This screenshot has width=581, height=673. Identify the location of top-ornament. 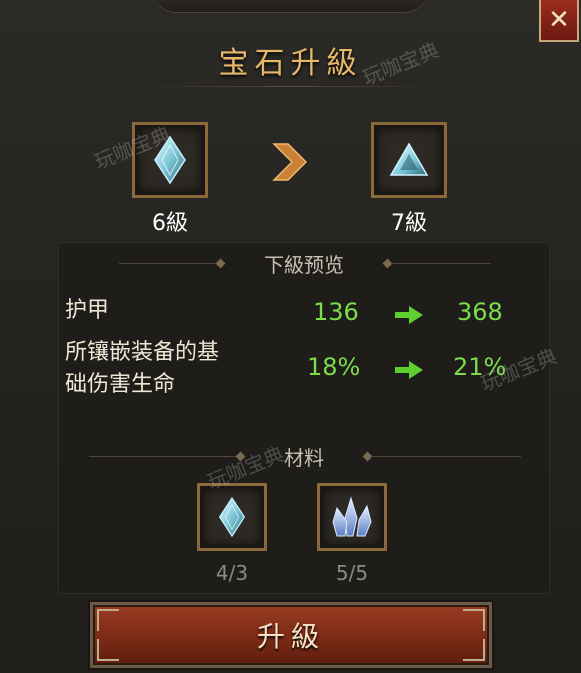
(290, 6).